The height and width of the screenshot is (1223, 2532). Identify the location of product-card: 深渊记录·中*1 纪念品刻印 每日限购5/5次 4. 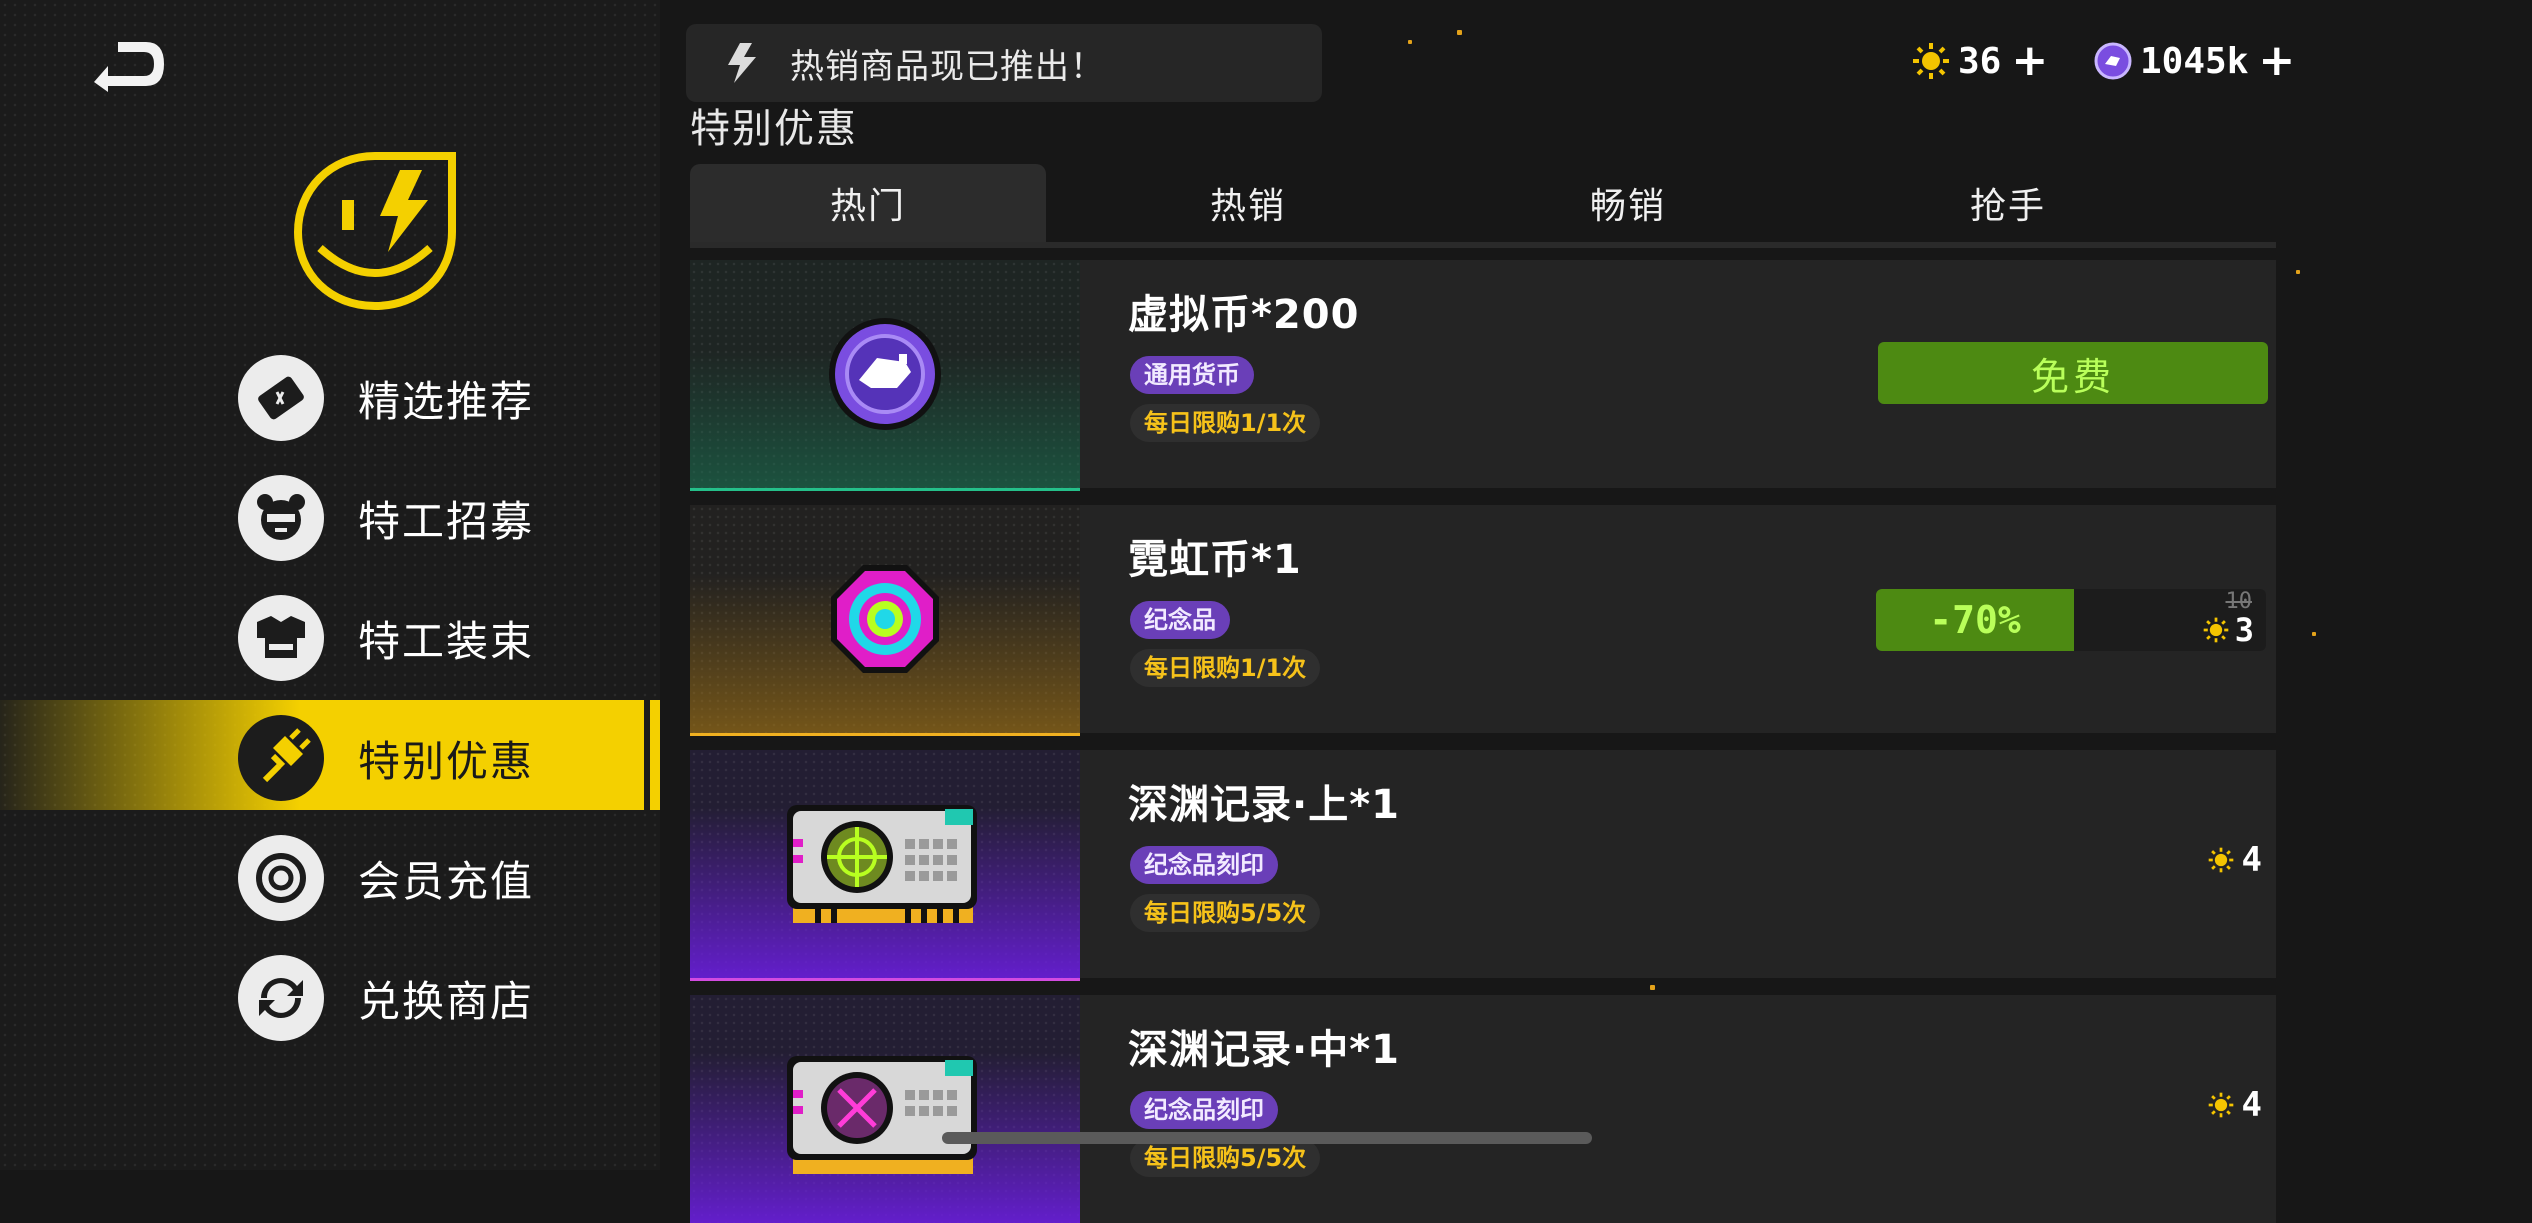
(1483, 1109).